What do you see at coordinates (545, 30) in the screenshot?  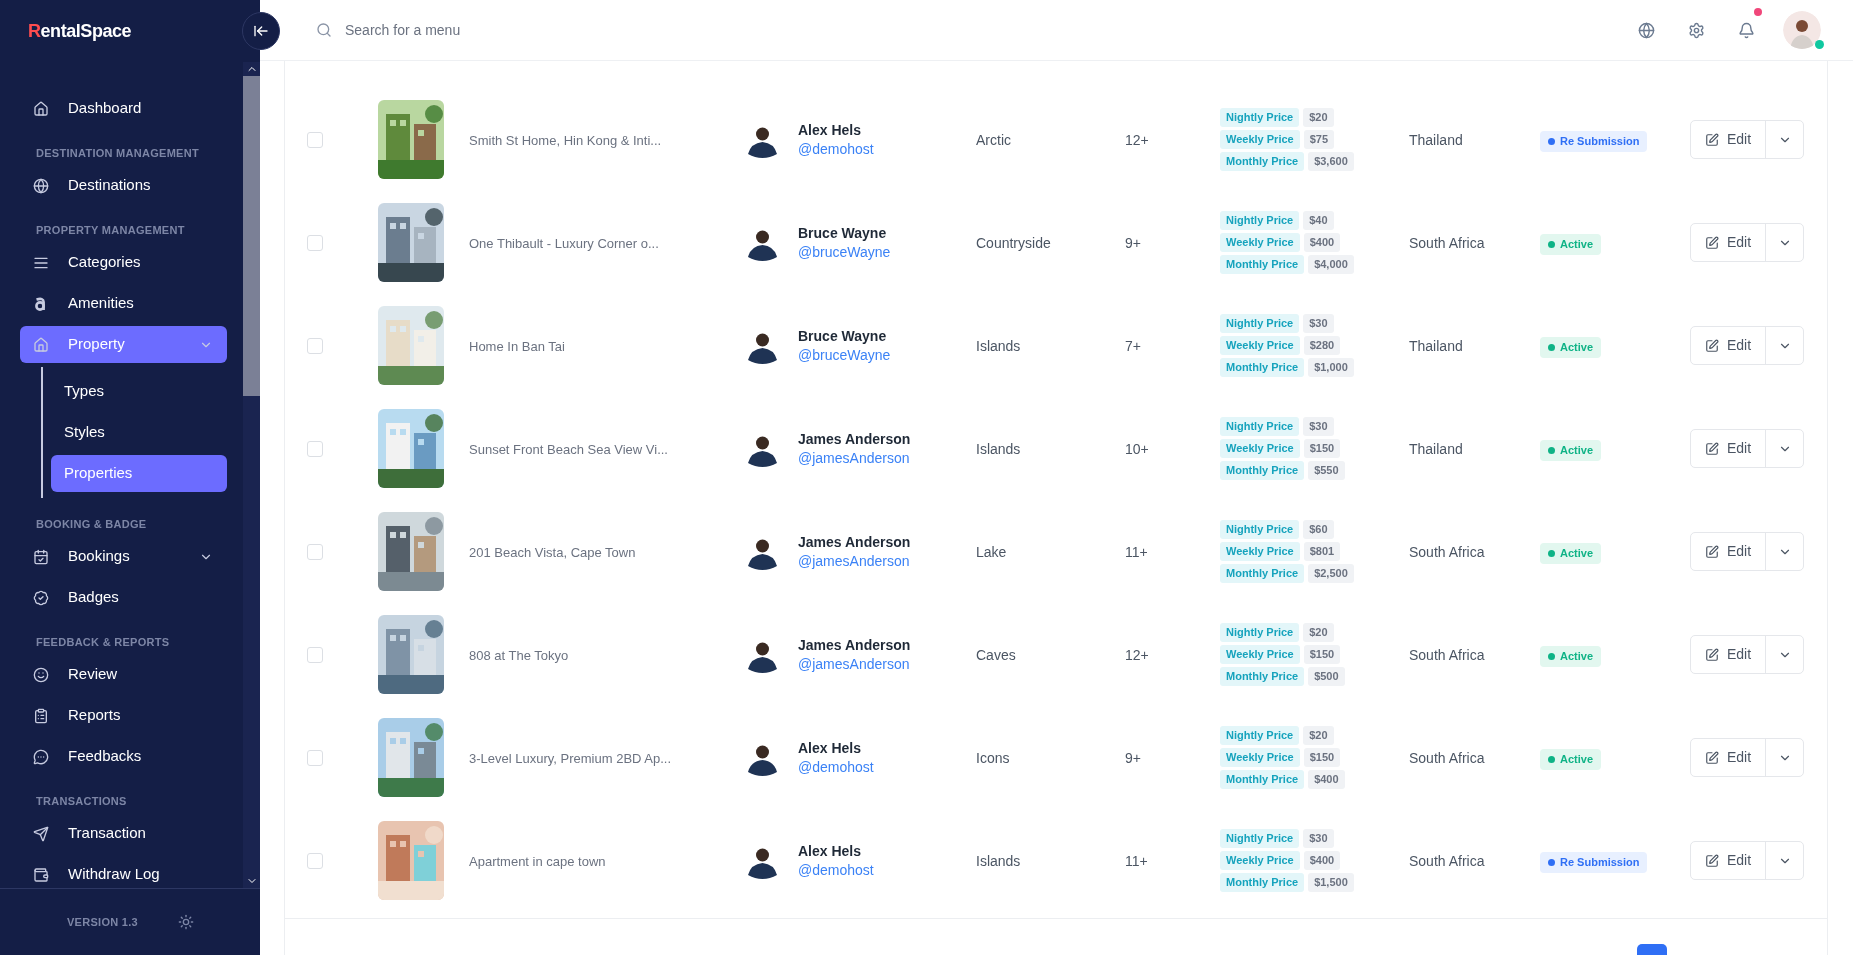 I see `search-field: Search for a menu` at bounding box center [545, 30].